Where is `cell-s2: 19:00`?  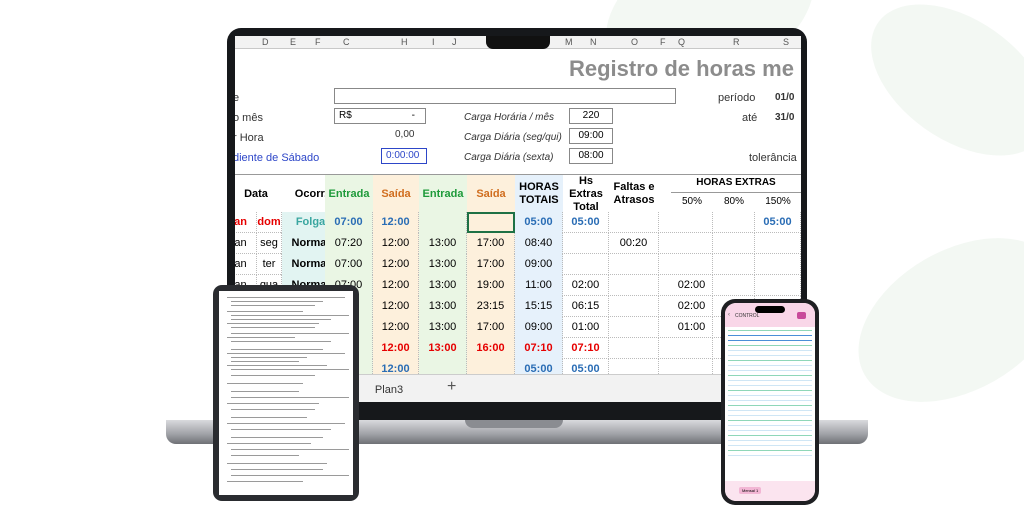 cell-s2: 19:00 is located at coordinates (491, 285).